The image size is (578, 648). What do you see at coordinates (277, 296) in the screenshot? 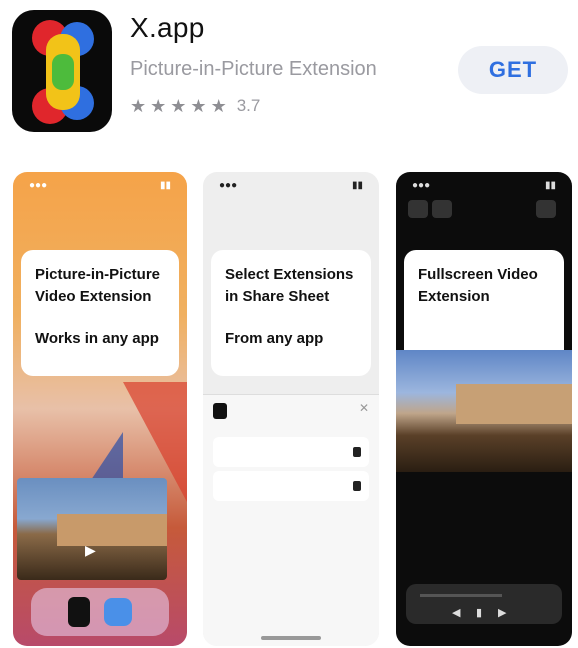
I see `caption-line: in Share Sheet` at bounding box center [277, 296].